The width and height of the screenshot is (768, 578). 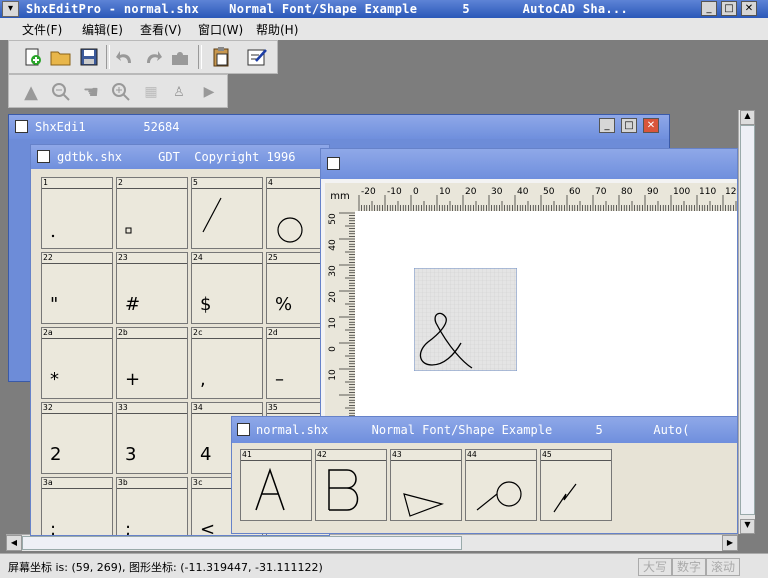 I want to click on glyph-preview: *, so click(x=54, y=379).